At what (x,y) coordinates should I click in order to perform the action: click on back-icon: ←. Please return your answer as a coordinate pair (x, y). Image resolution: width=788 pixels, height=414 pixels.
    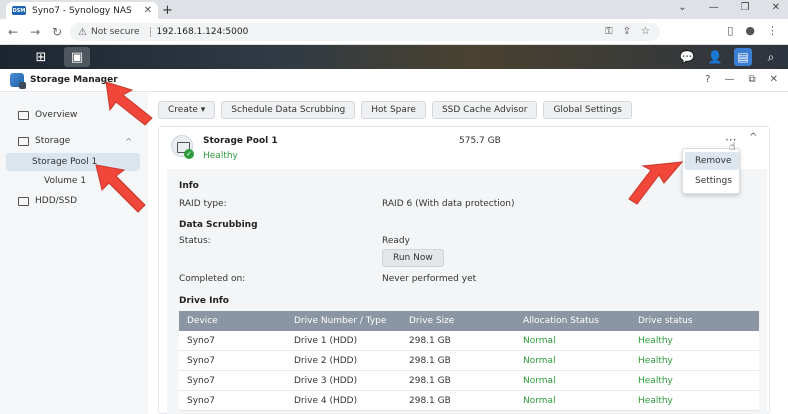
    Looking at the image, I should click on (13, 32).